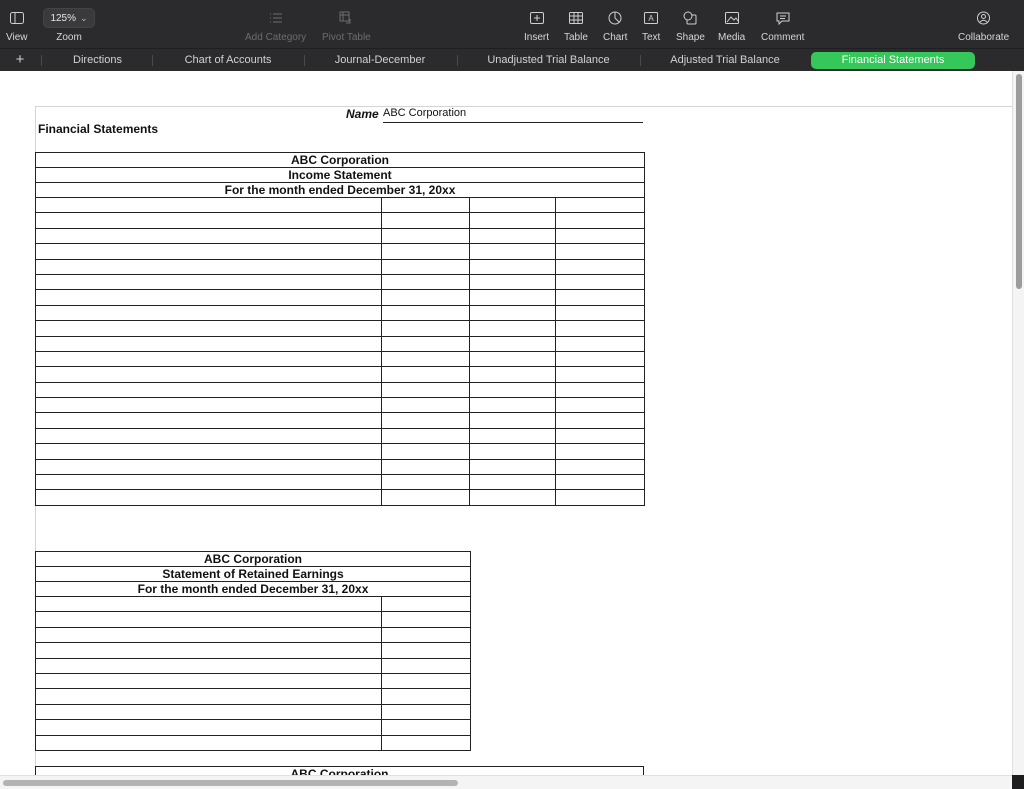 The height and width of the screenshot is (789, 1024). I want to click on add-sheet-button: +, so click(20, 60).